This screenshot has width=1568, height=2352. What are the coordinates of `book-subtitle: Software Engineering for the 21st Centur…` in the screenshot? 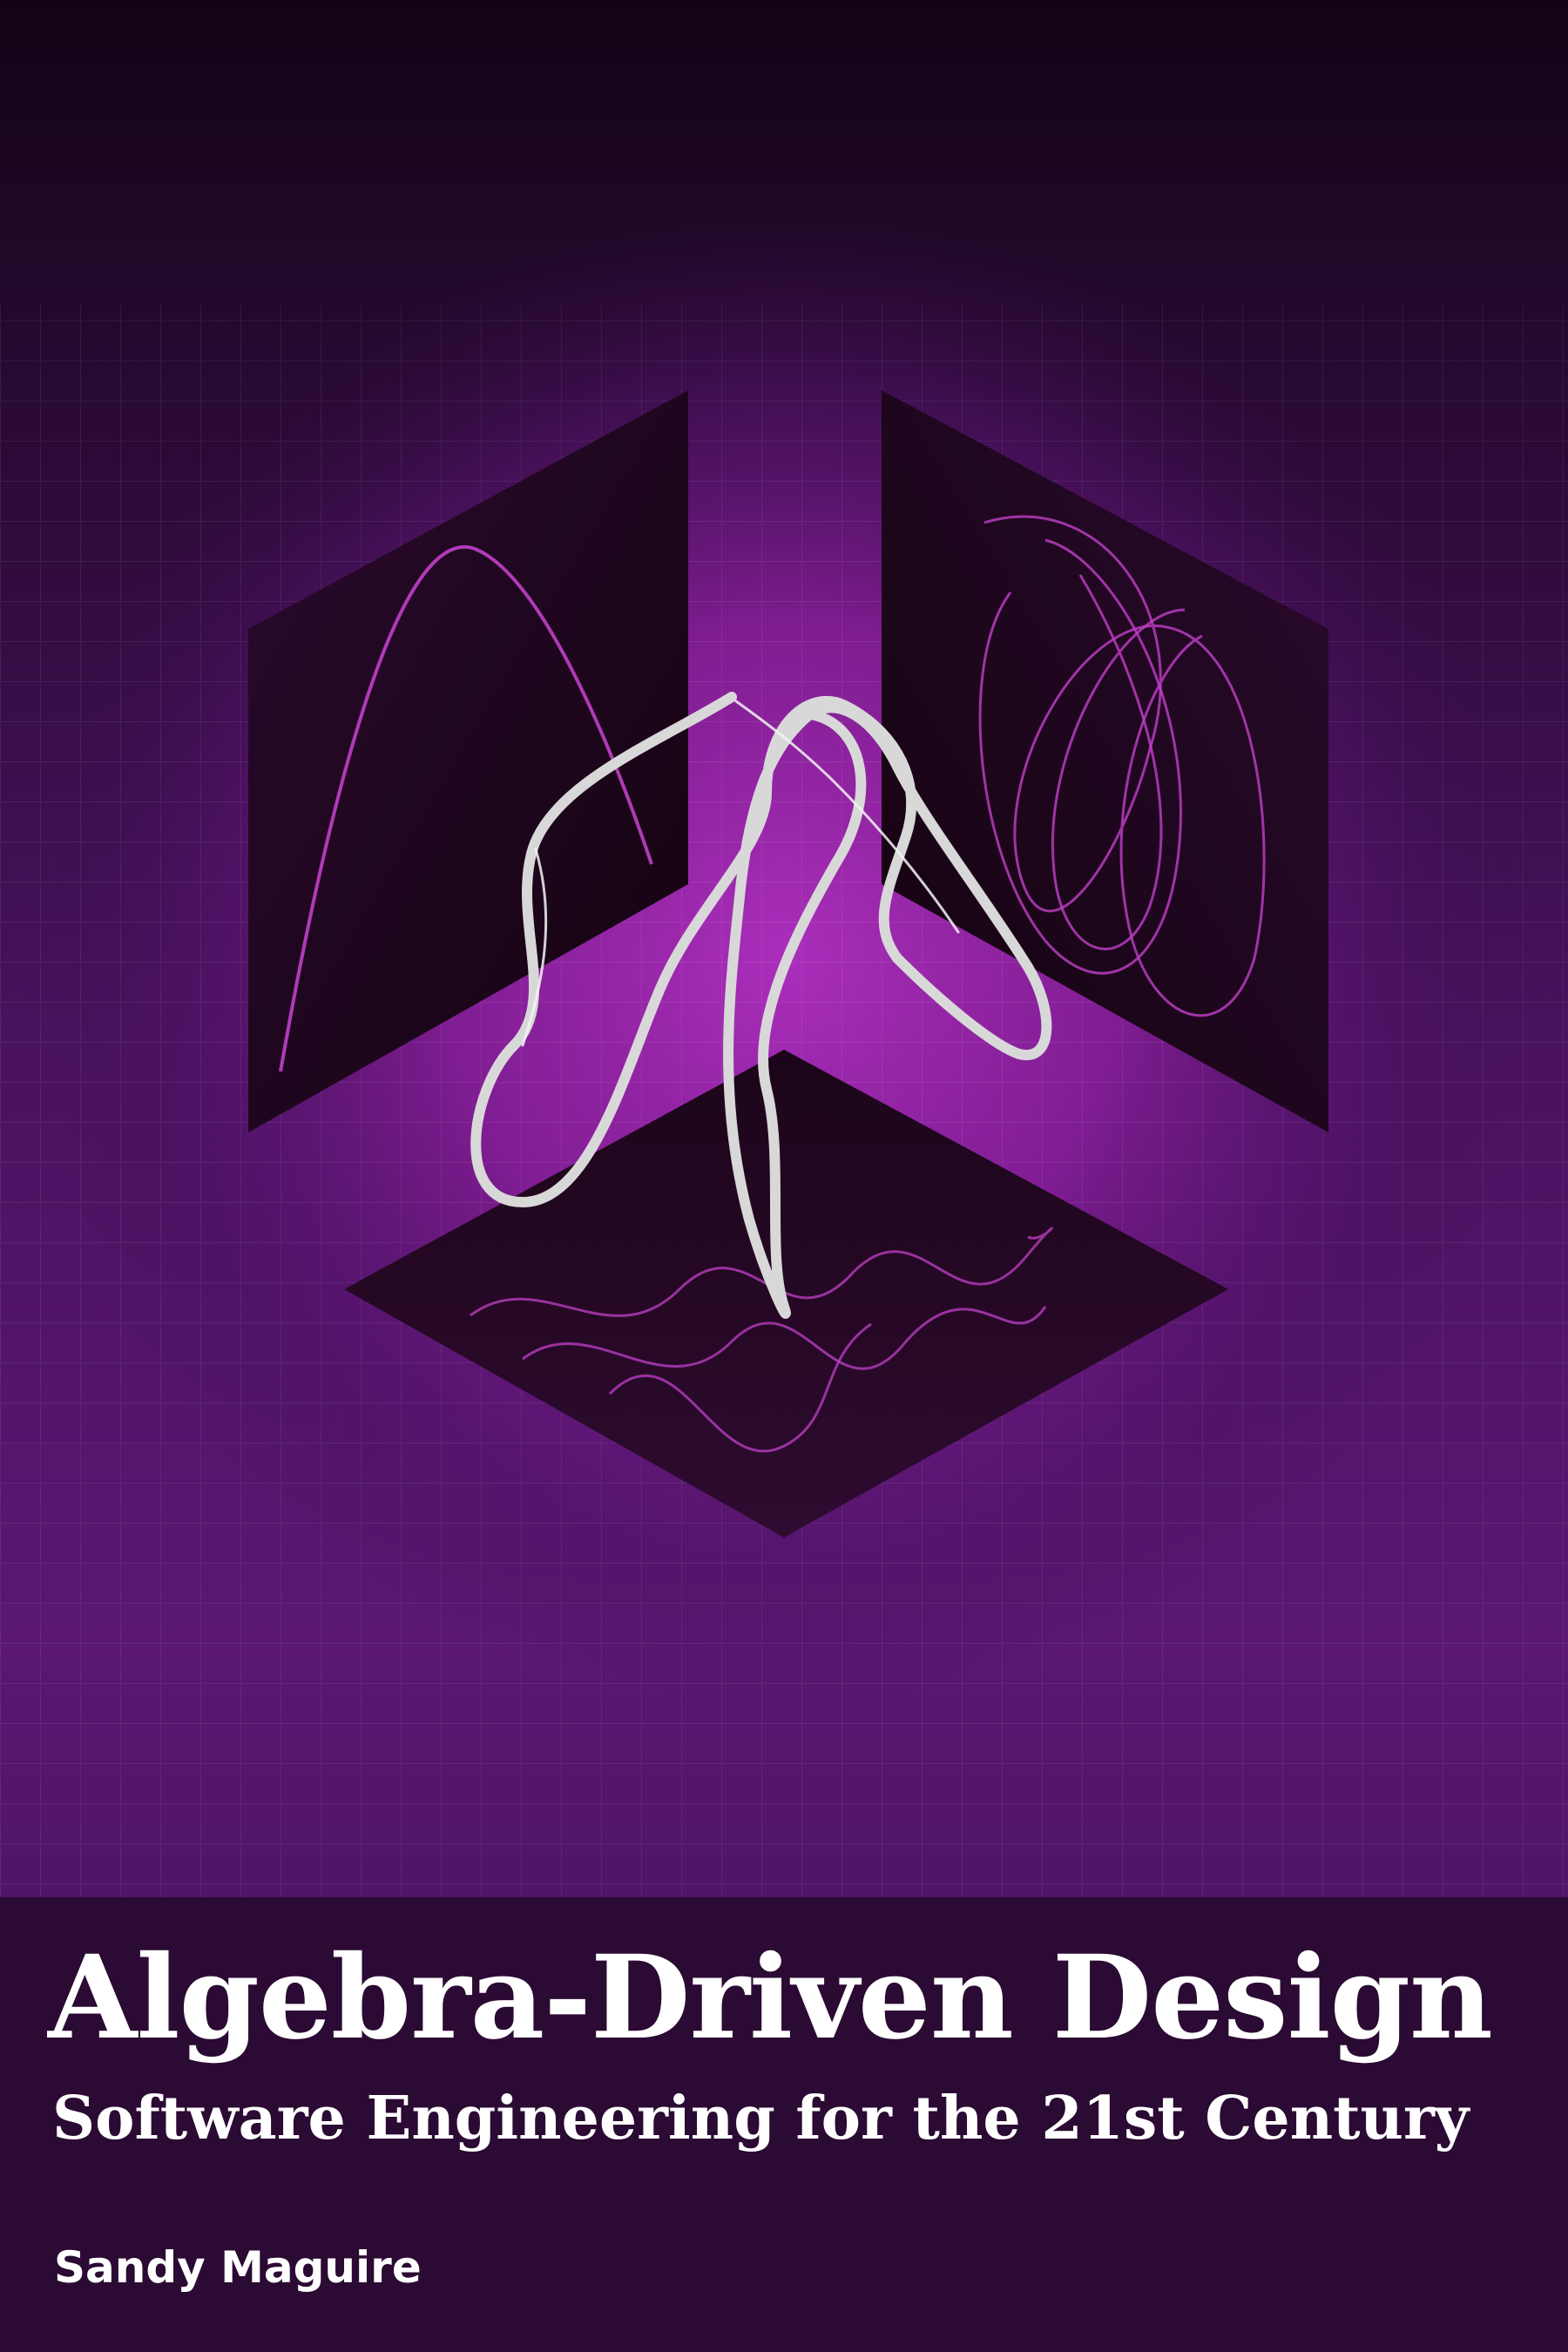 It's located at (761, 2118).